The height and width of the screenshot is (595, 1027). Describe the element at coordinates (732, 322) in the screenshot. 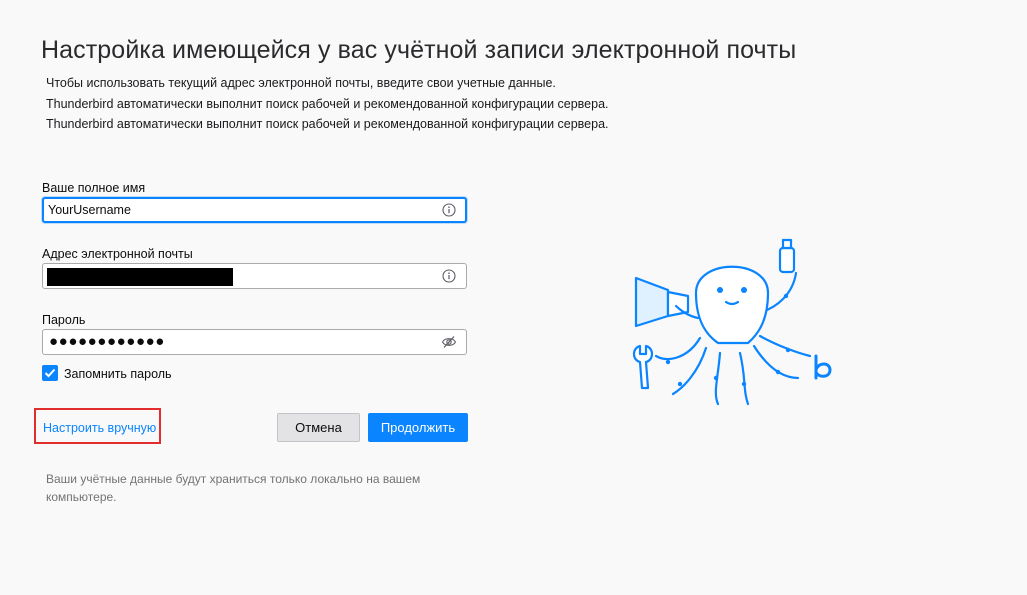

I see `octopus-mascot` at that location.